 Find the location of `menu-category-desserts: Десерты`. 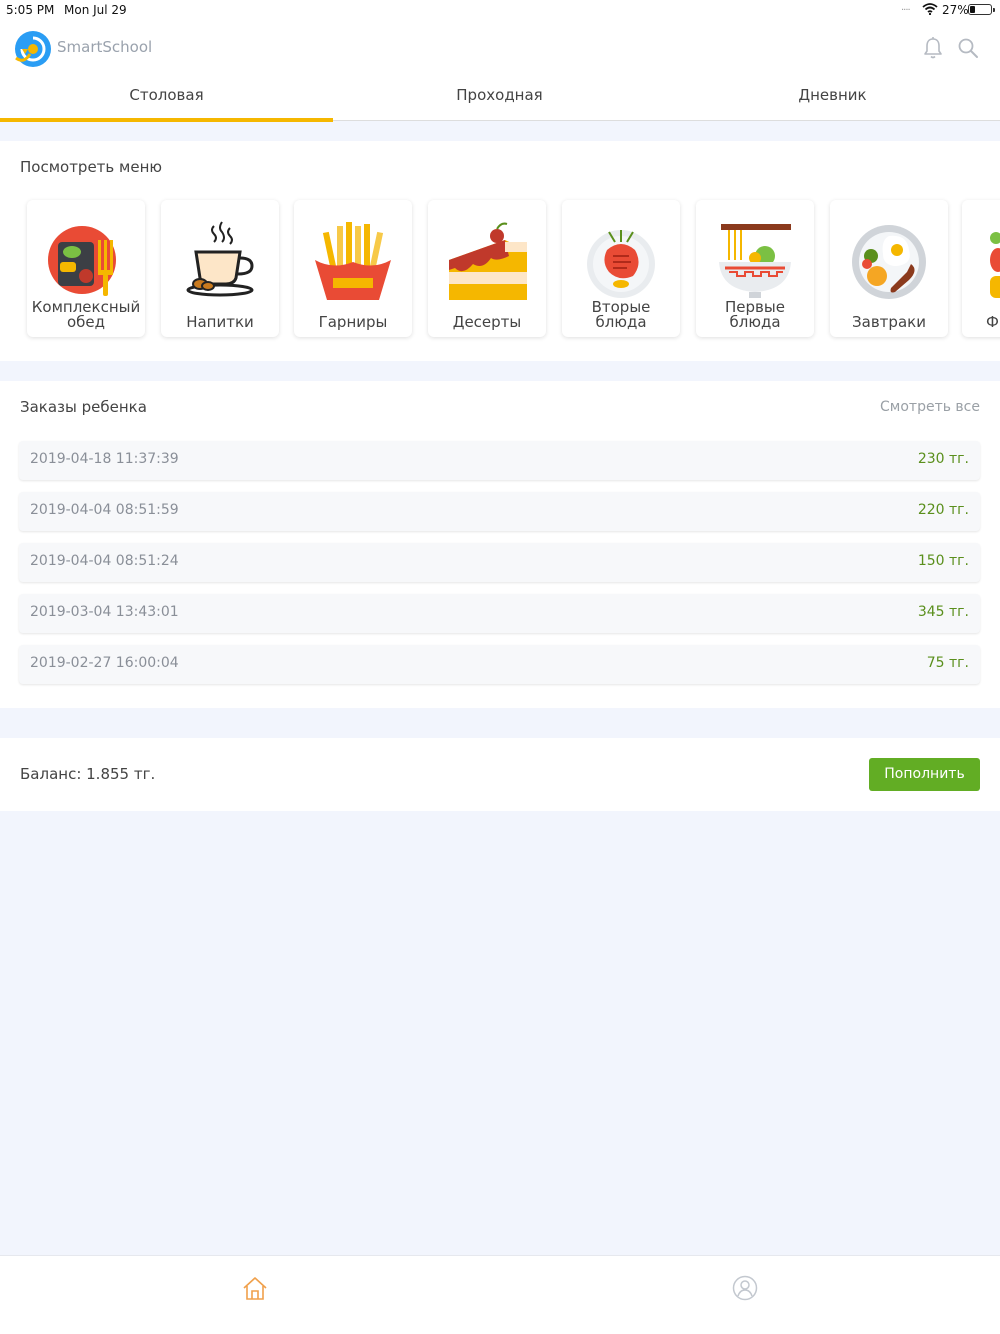

menu-category-desserts: Десерты is located at coordinates (487, 268).